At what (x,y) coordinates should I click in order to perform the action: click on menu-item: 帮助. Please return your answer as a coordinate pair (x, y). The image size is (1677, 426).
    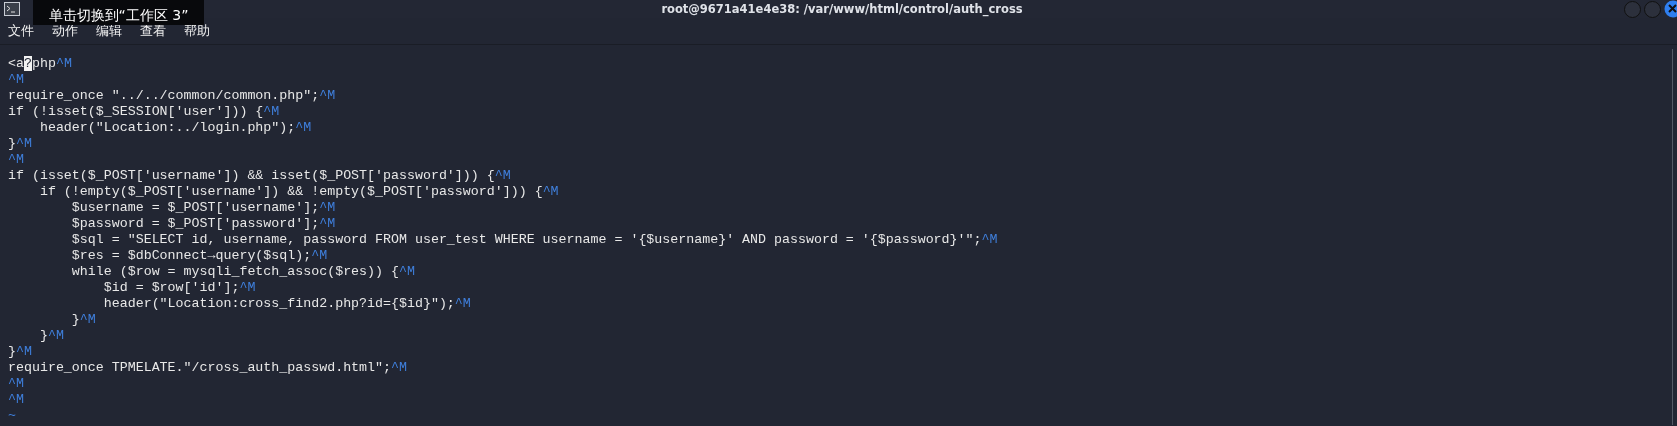
    Looking at the image, I should click on (197, 31).